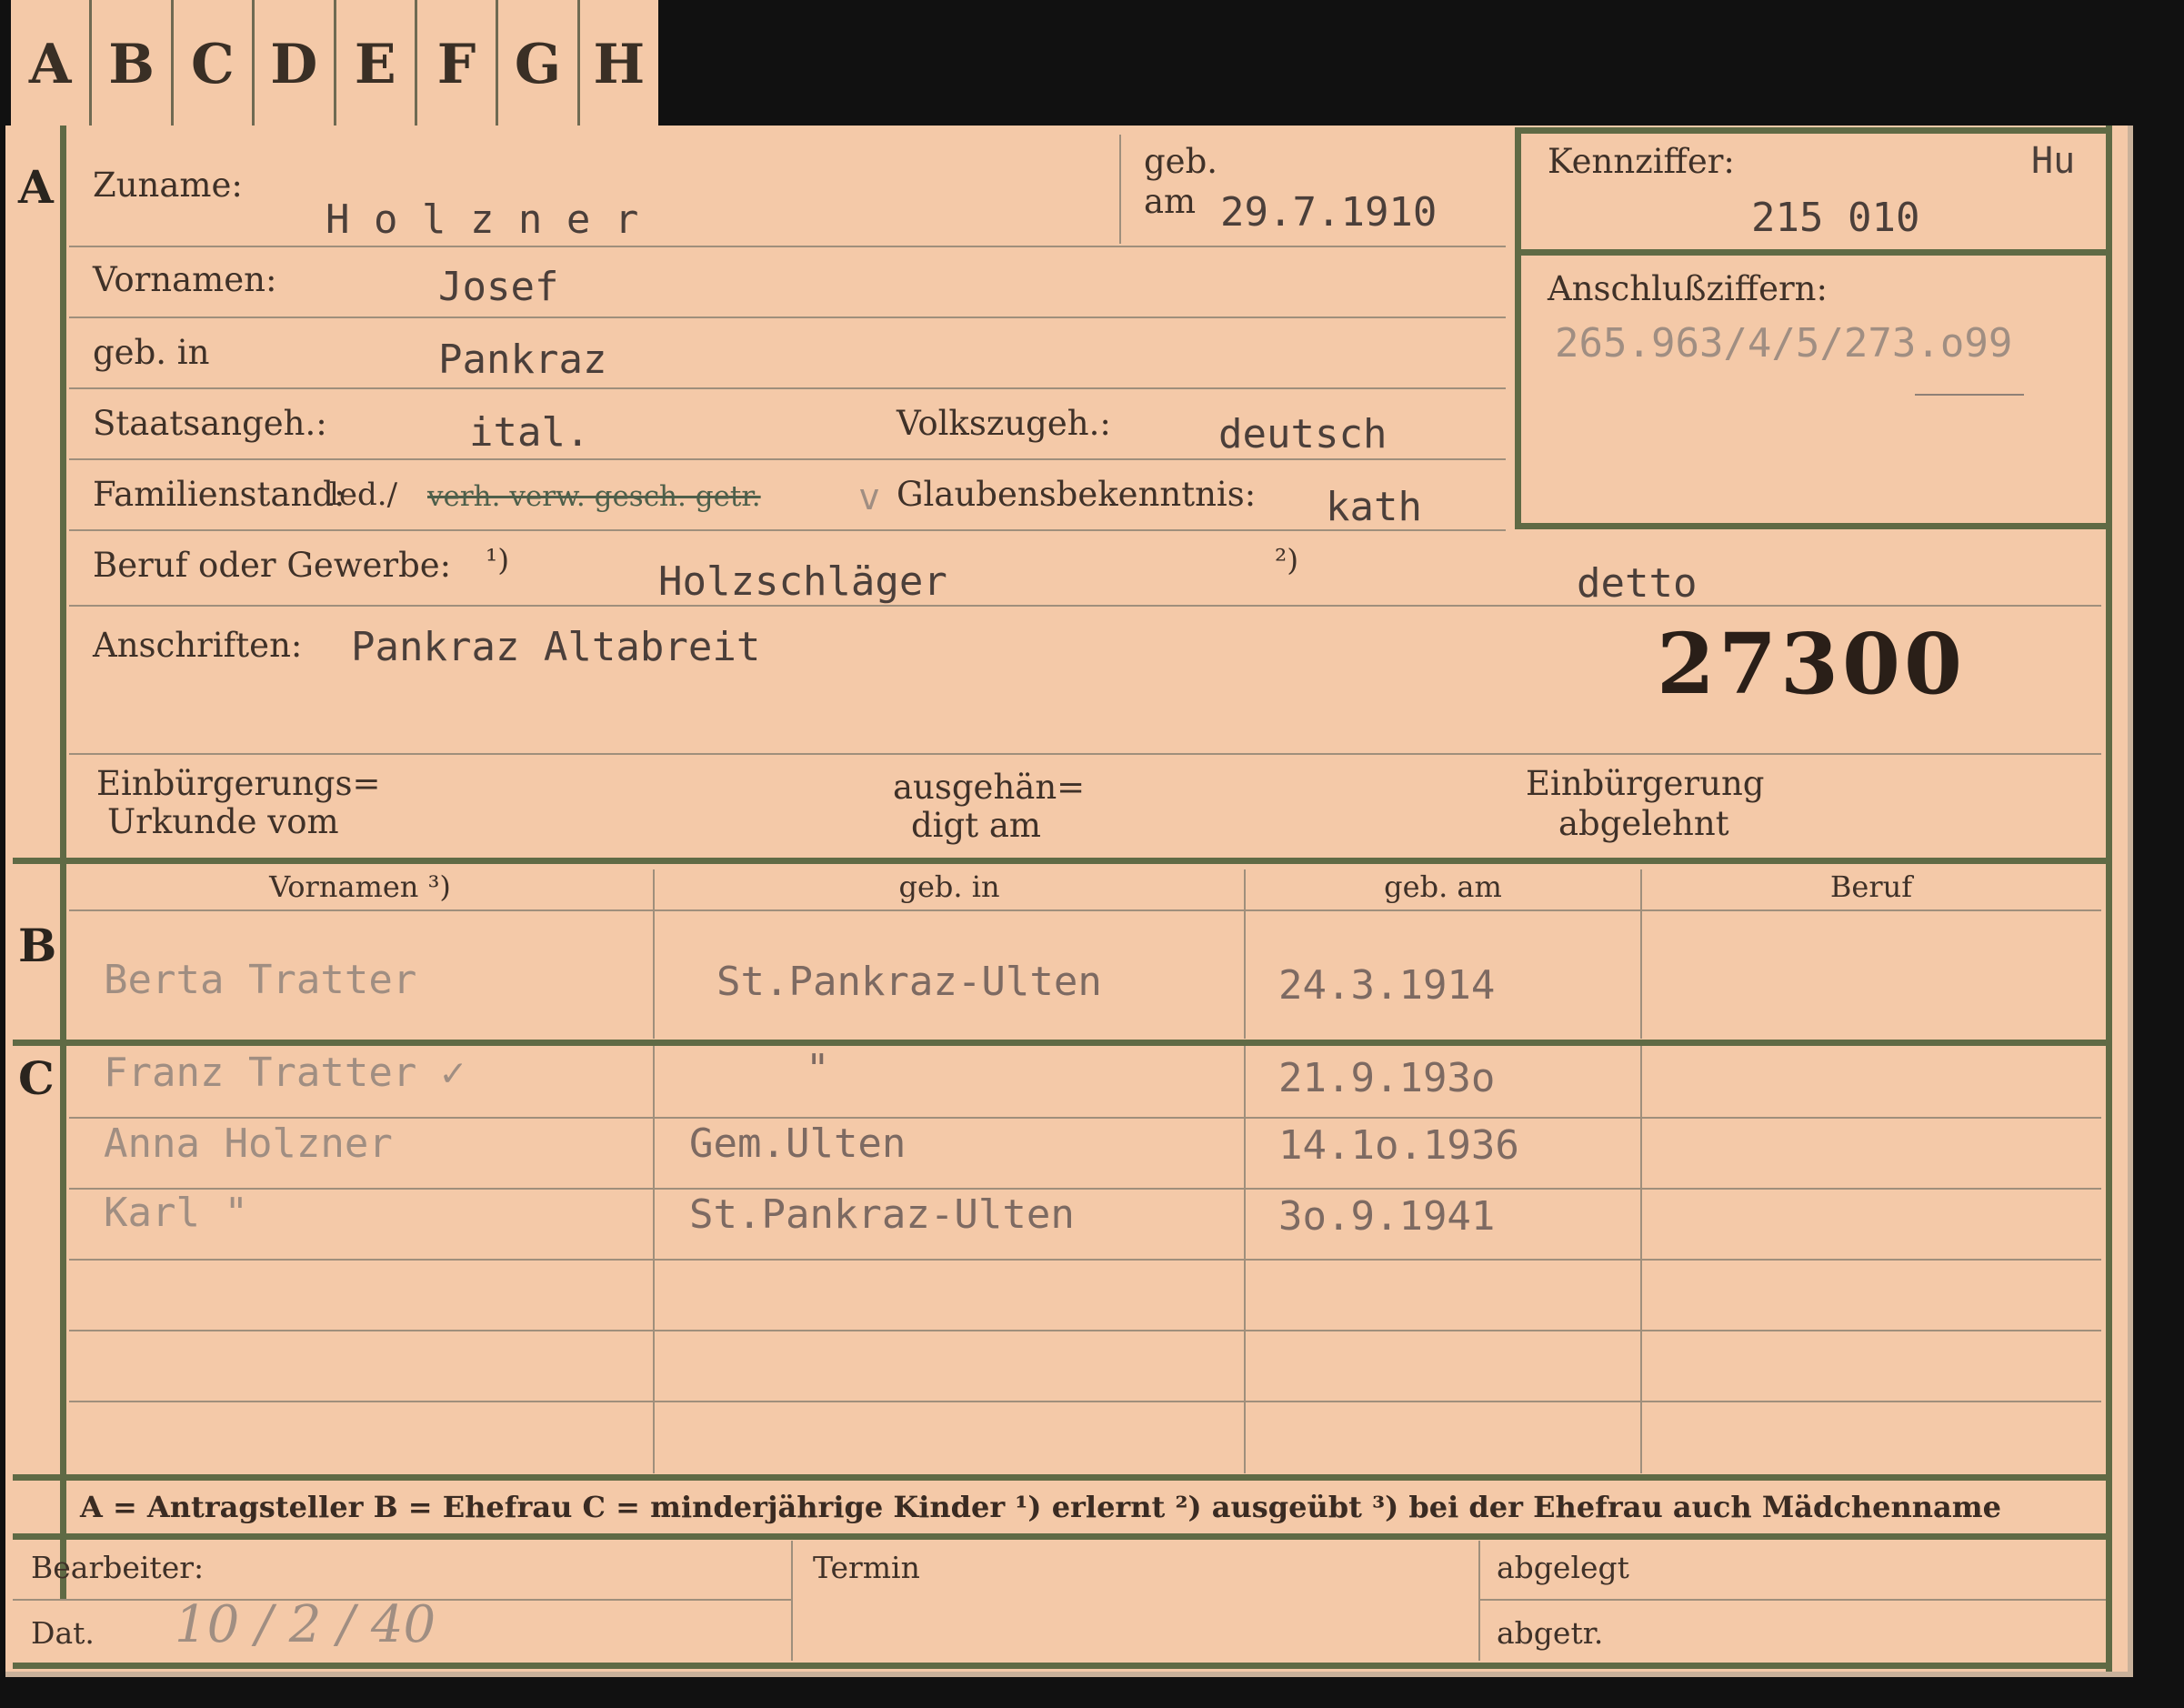 This screenshot has height=1708, width=2184. What do you see at coordinates (37, 945) in the screenshot?
I see `section-b-marker: B` at bounding box center [37, 945].